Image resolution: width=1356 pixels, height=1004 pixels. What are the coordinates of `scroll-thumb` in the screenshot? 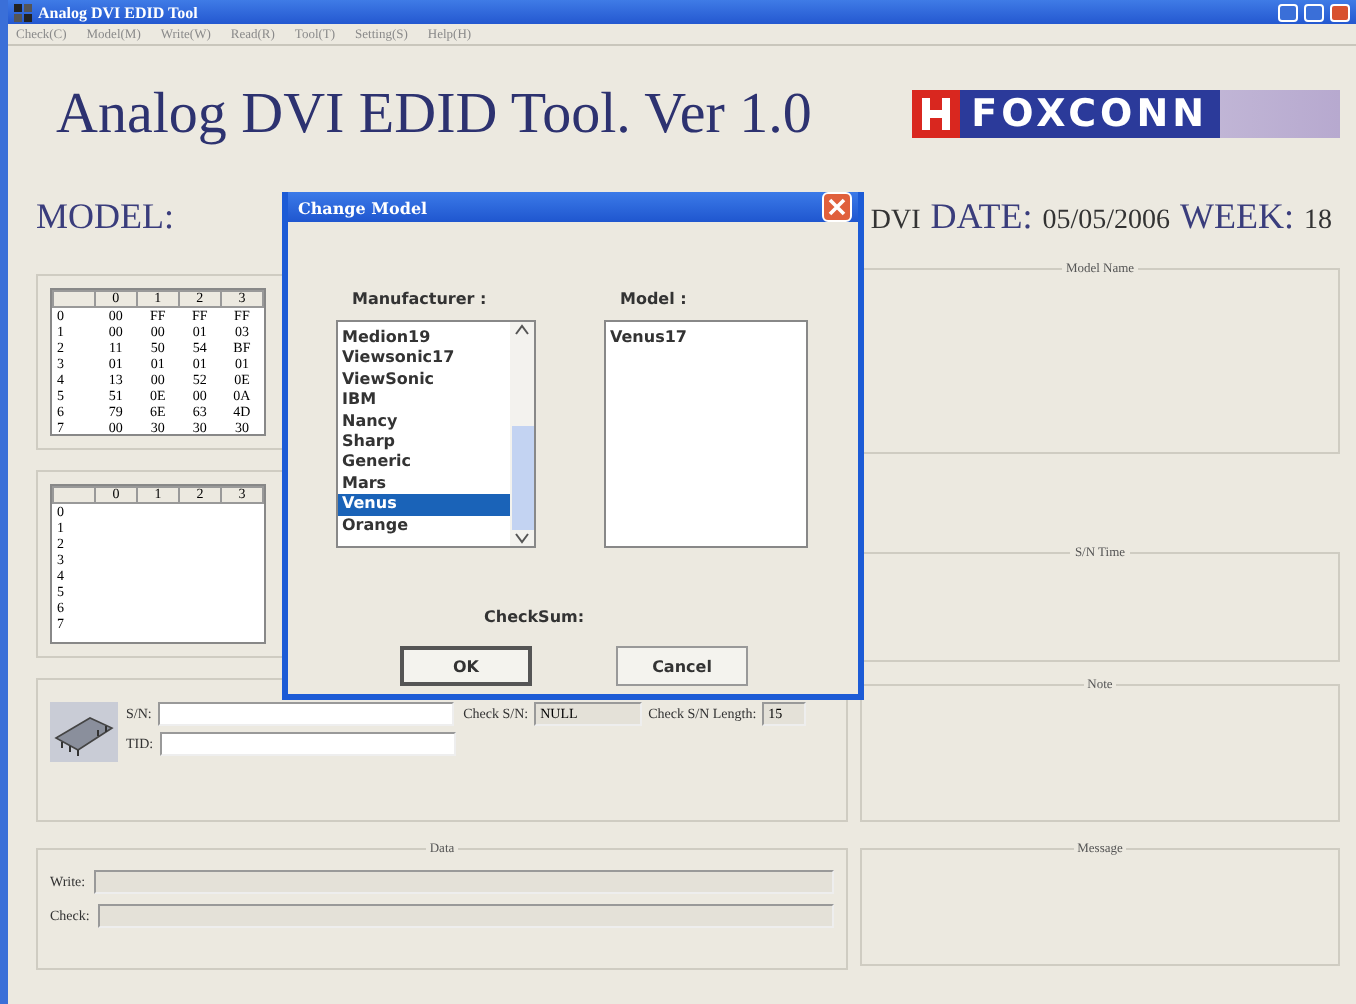 It's located at (522, 478).